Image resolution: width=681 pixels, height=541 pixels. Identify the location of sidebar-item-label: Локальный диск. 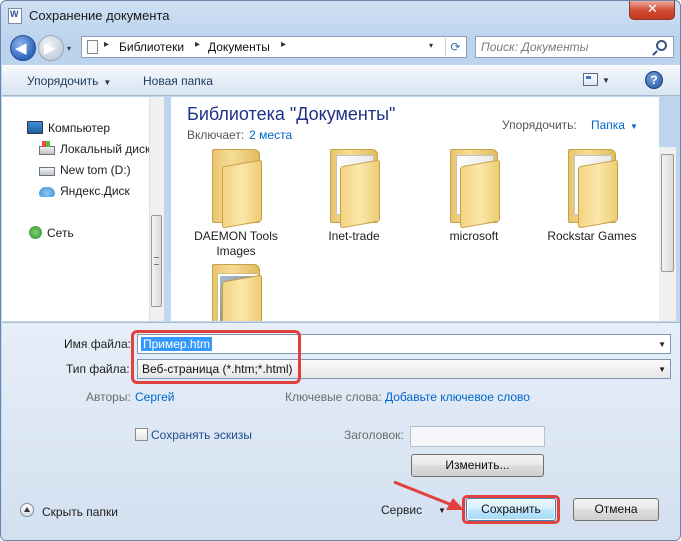
(105, 149).